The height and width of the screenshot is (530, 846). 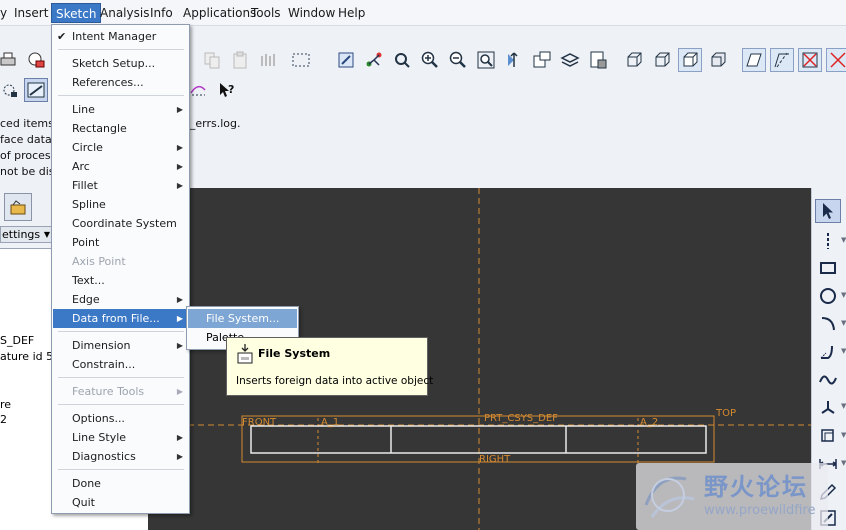 I want to click on menu-item-edge: Edge ▶, so click(x=120, y=299).